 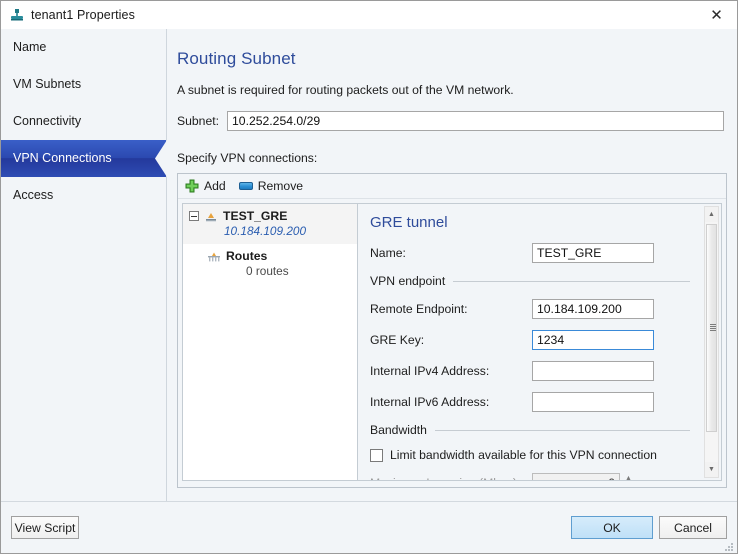 What do you see at coordinates (215, 186) in the screenshot?
I see `add-label: Add` at bounding box center [215, 186].